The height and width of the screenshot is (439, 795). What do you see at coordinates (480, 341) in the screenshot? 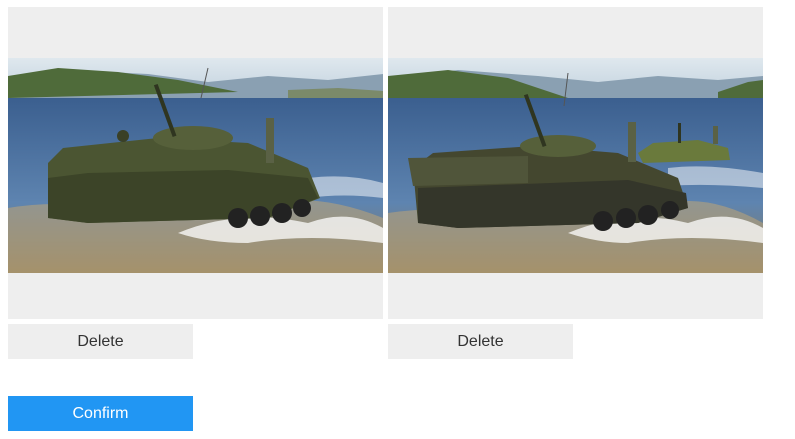
I see `delete-button-2: Delete` at bounding box center [480, 341].